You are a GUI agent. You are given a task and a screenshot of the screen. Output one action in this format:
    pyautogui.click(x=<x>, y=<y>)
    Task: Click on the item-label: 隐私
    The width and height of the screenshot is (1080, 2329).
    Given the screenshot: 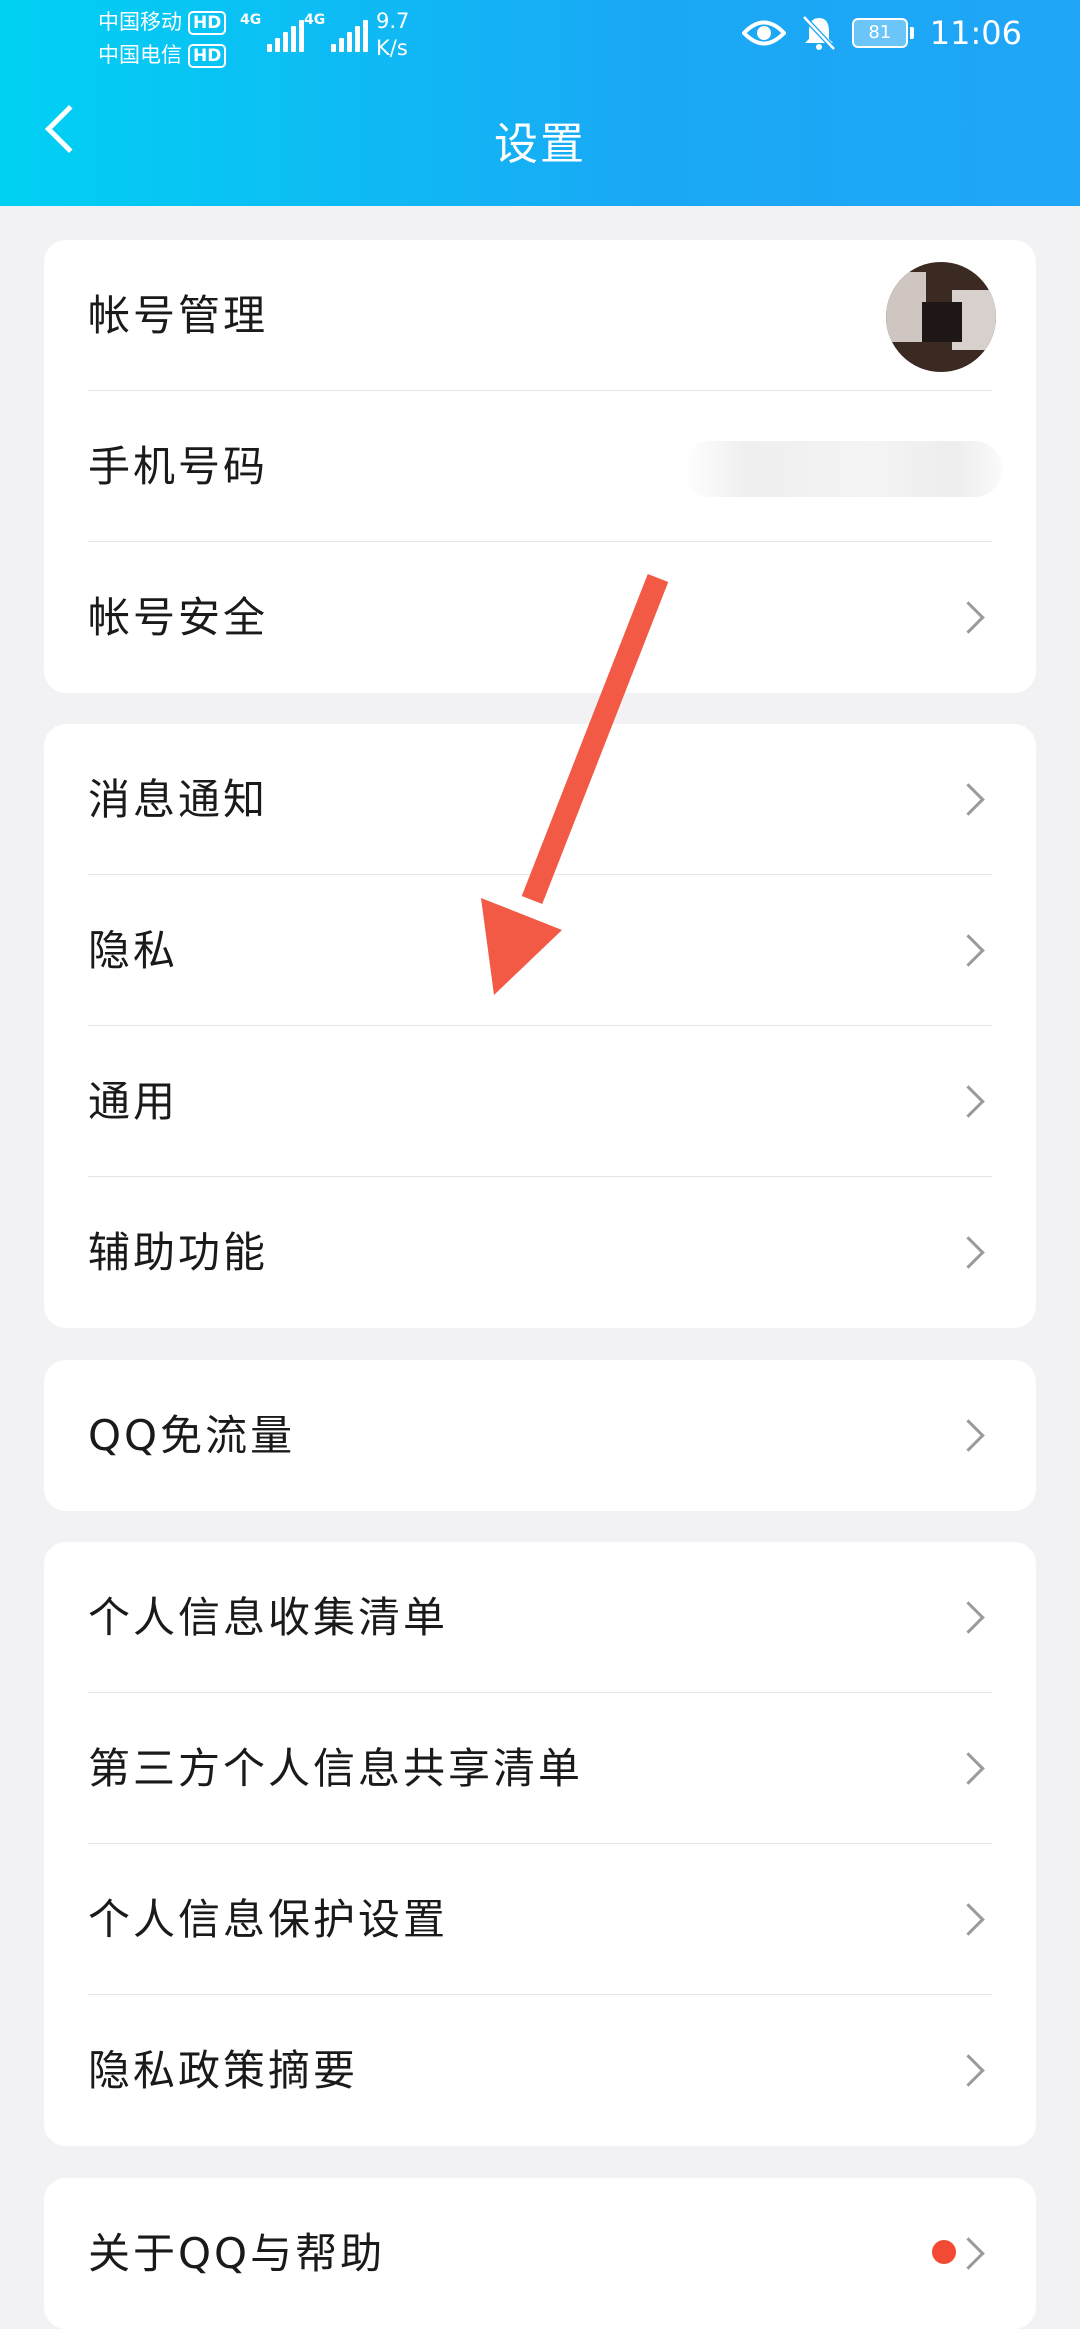 What is the action you would take?
    pyautogui.click(x=133, y=950)
    